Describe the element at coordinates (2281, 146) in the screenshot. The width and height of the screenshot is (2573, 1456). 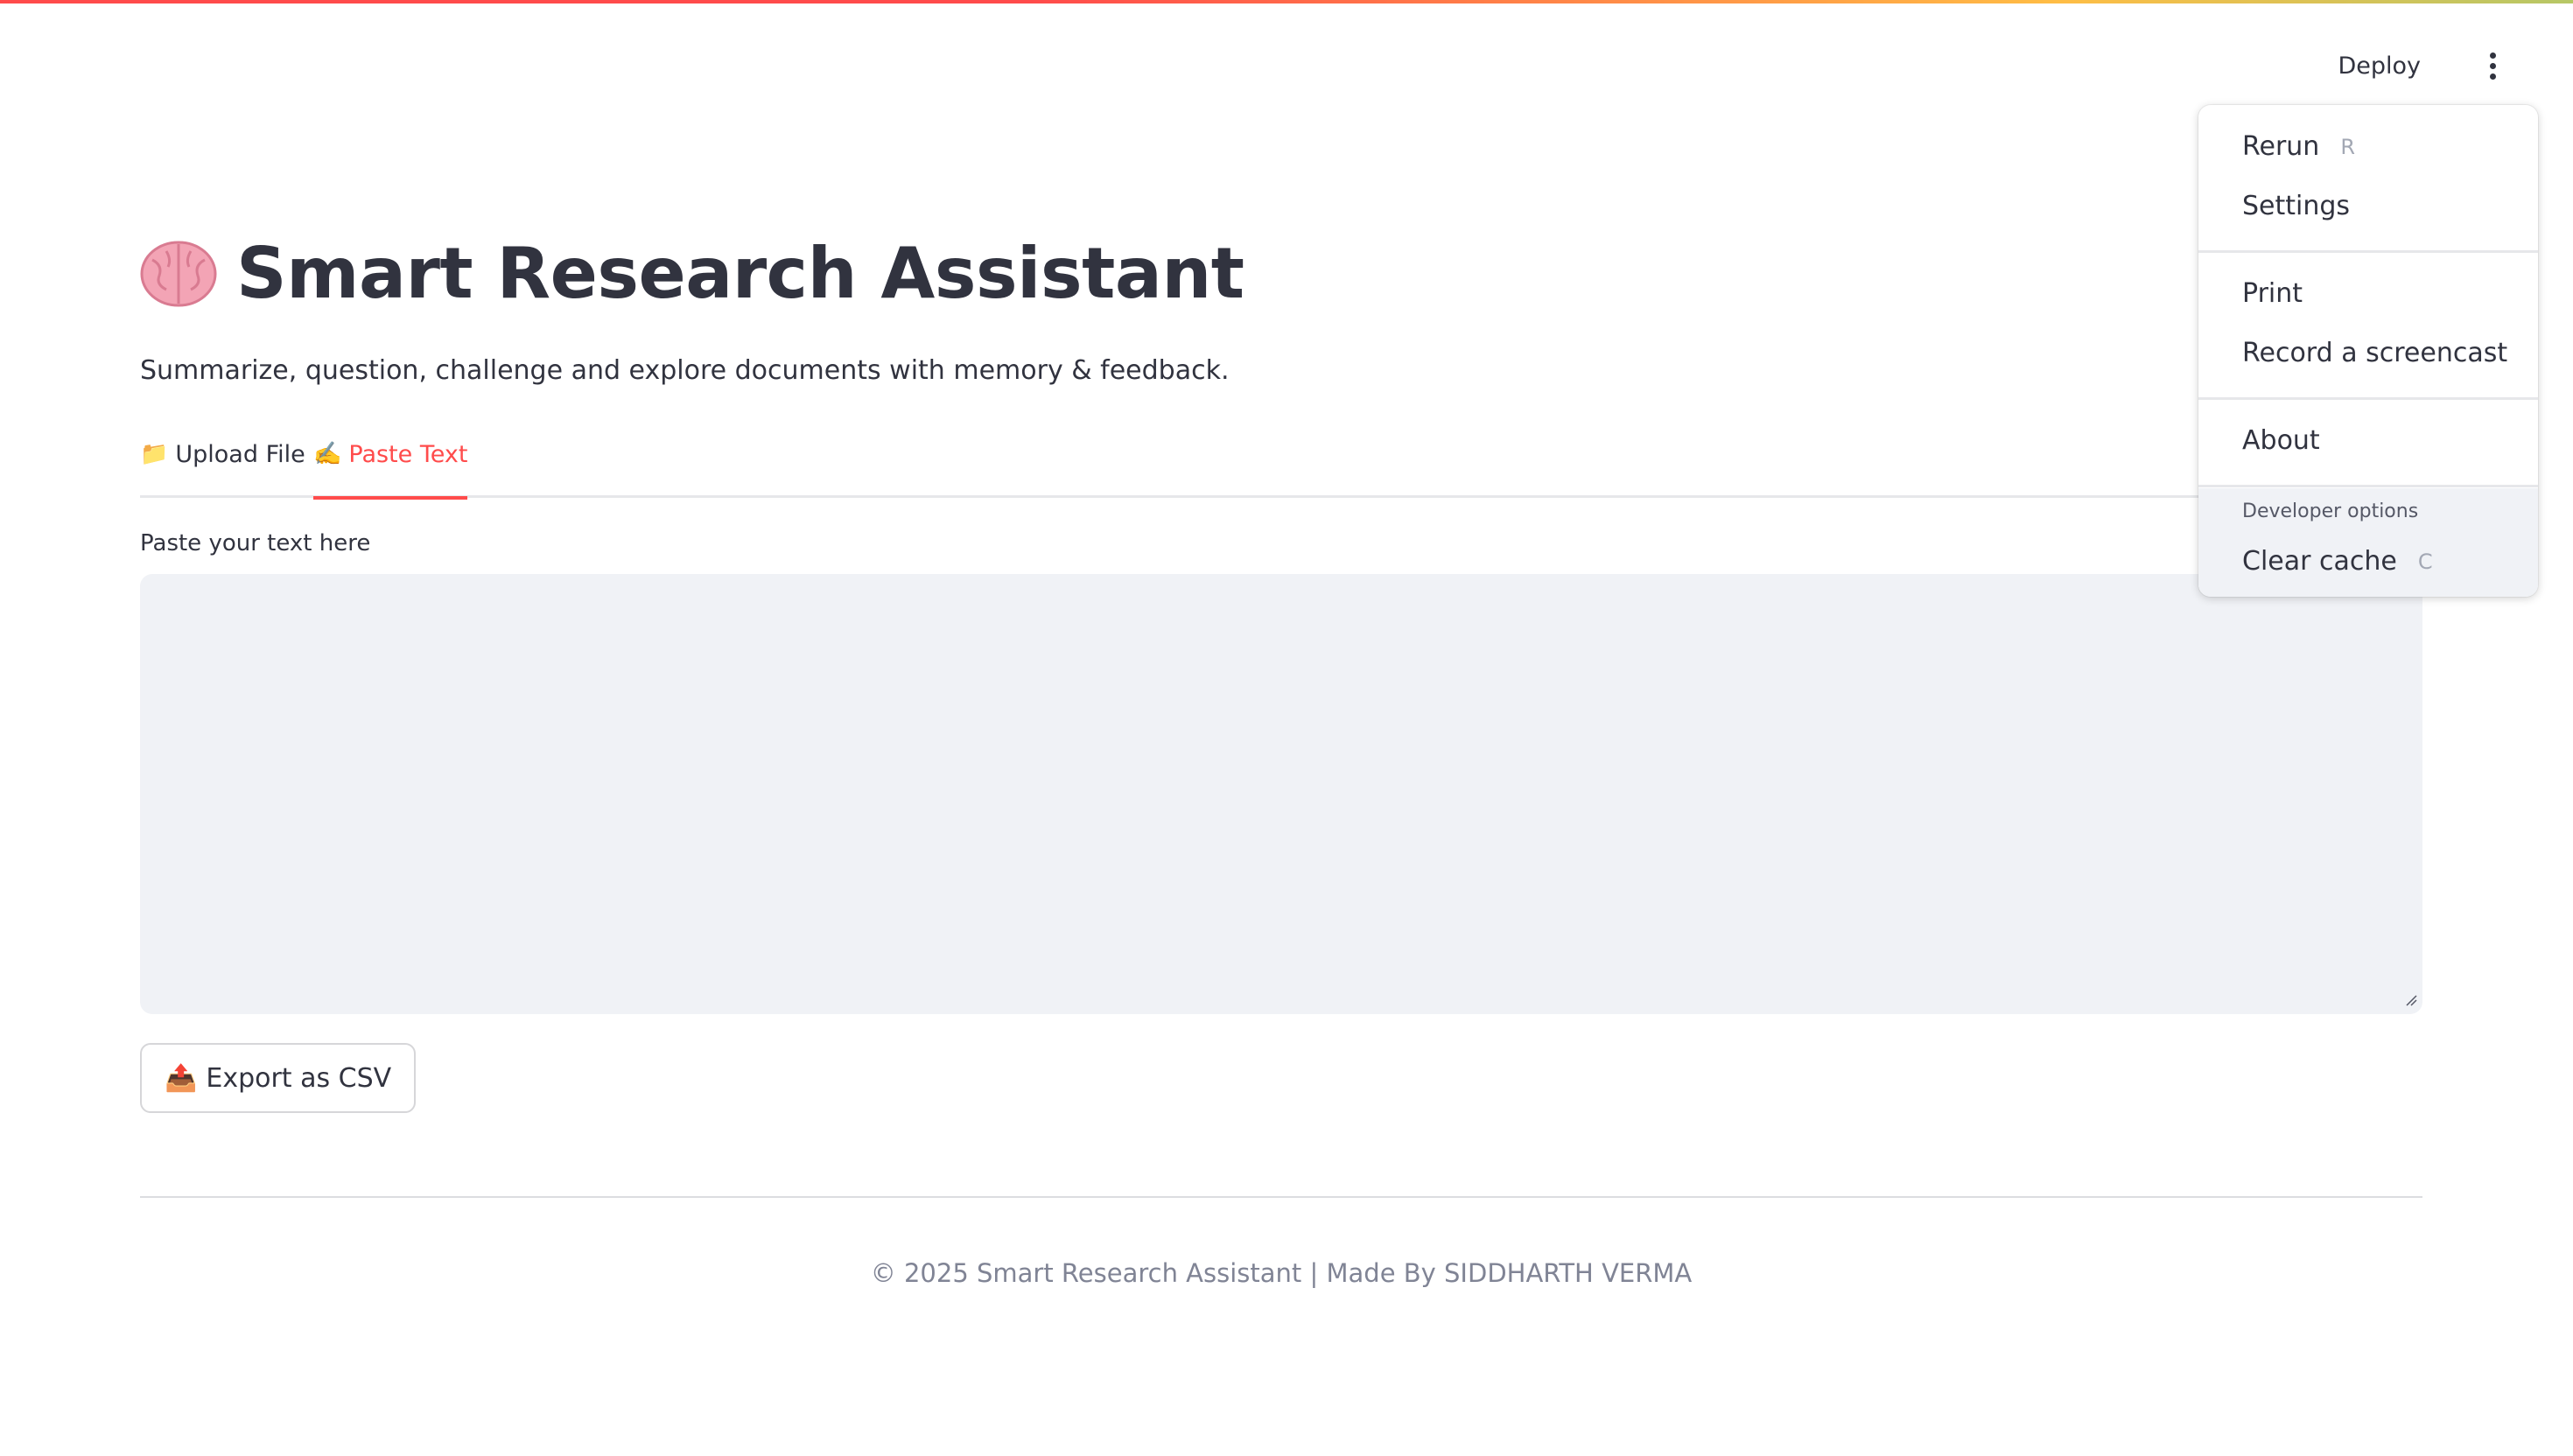
I see `menu-item-rerun-label: Rerun` at that location.